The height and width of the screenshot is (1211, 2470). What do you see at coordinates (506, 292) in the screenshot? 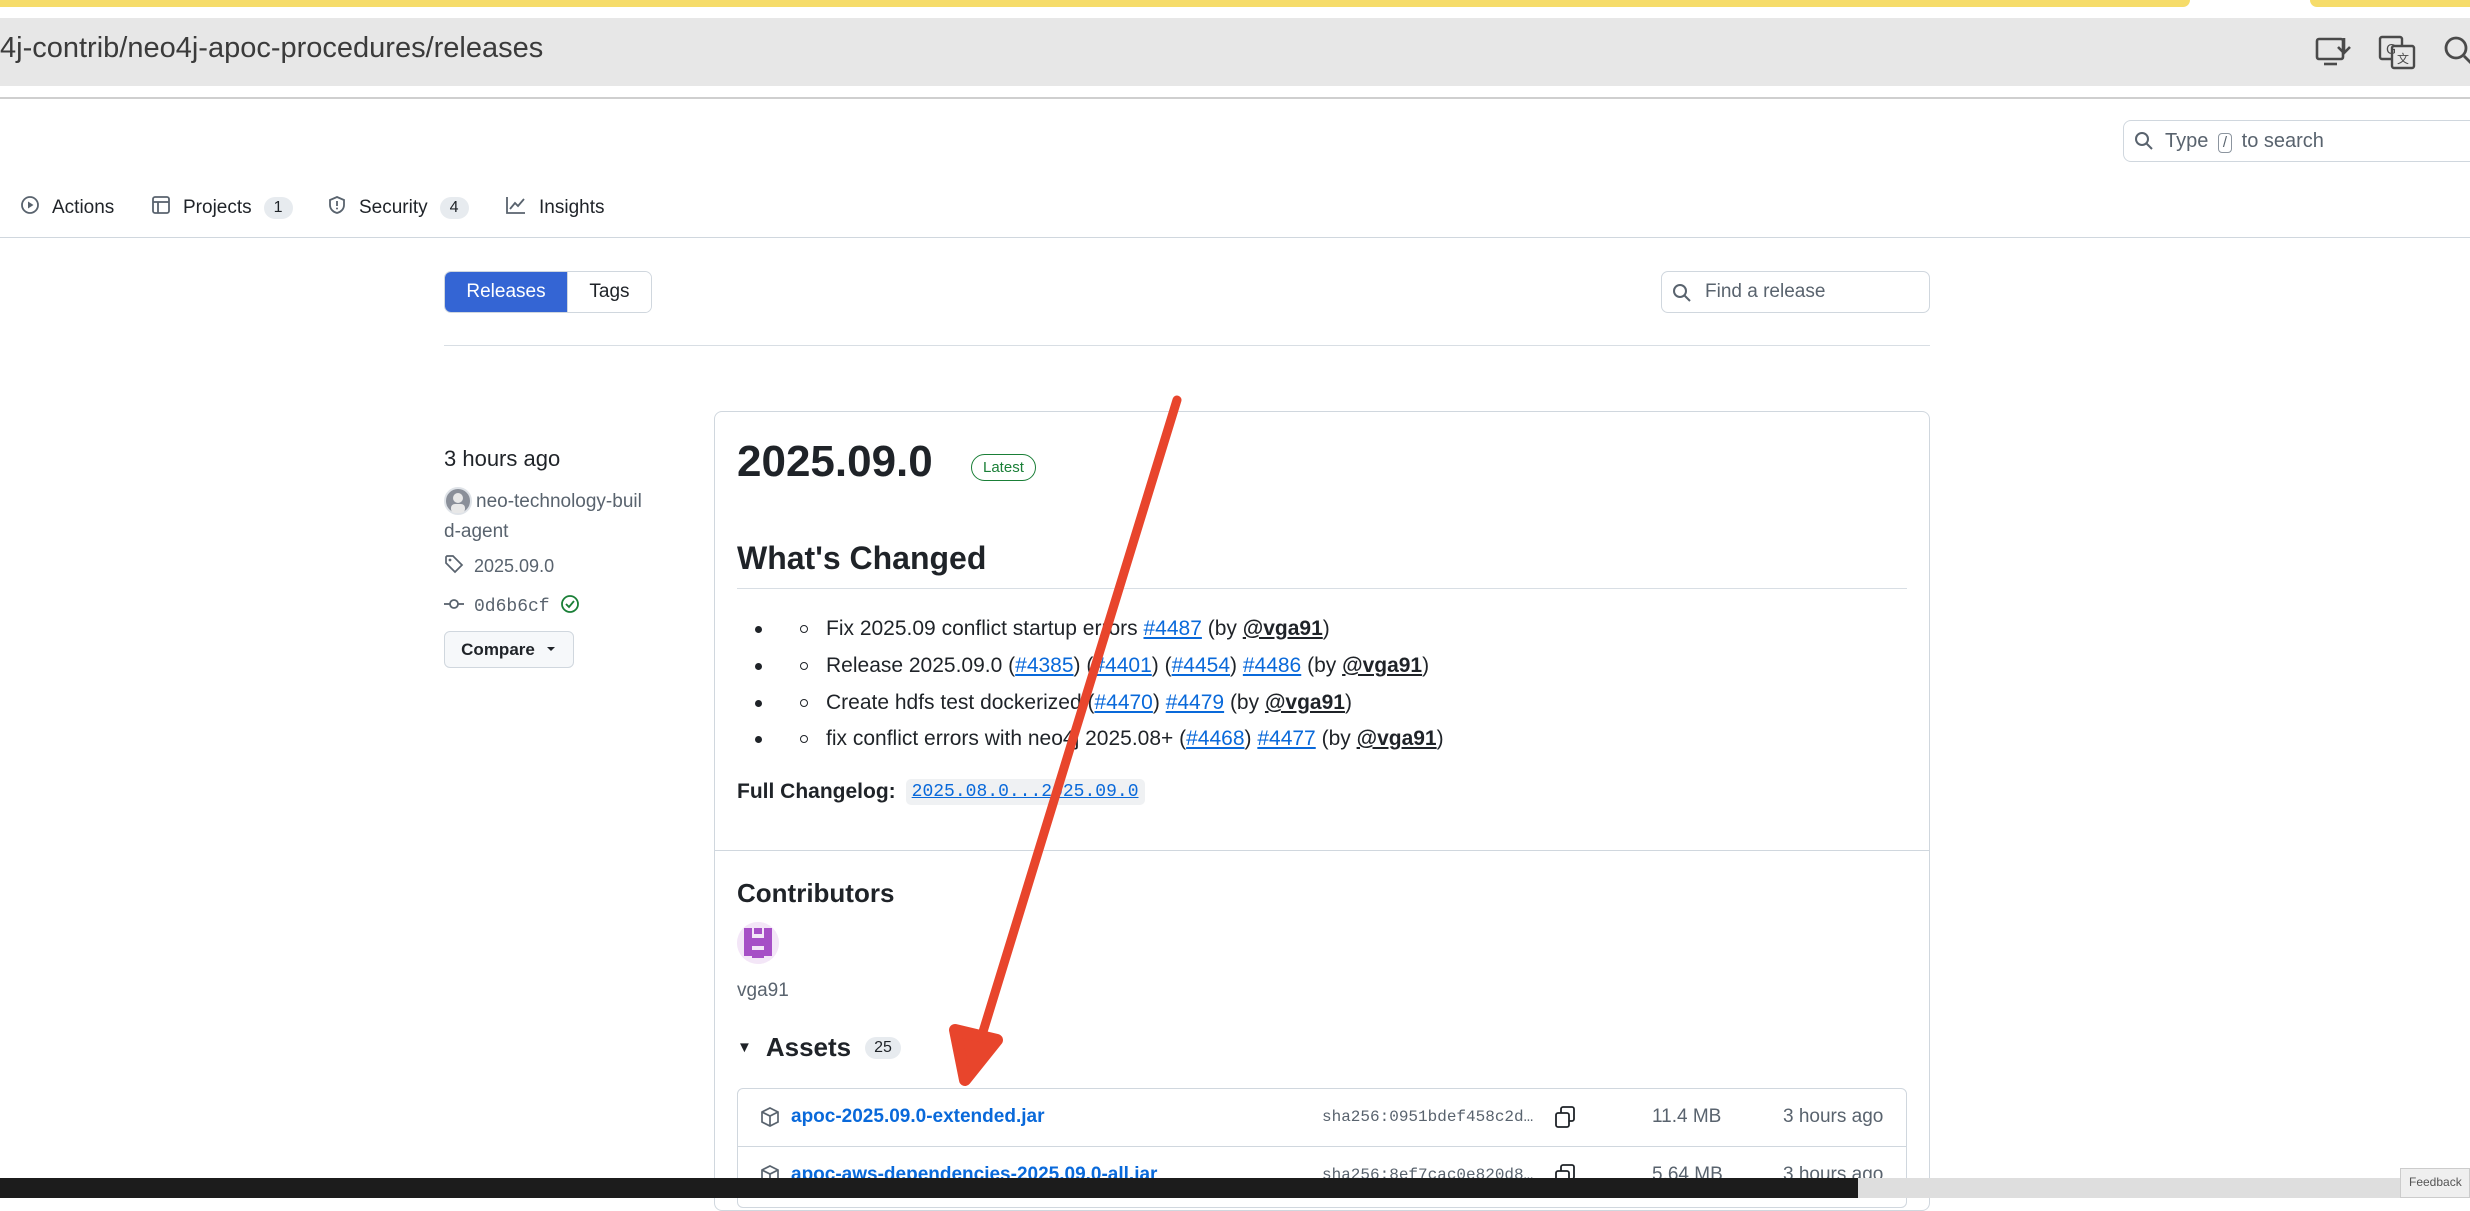
I see `releases-tab-button: Releases` at bounding box center [506, 292].